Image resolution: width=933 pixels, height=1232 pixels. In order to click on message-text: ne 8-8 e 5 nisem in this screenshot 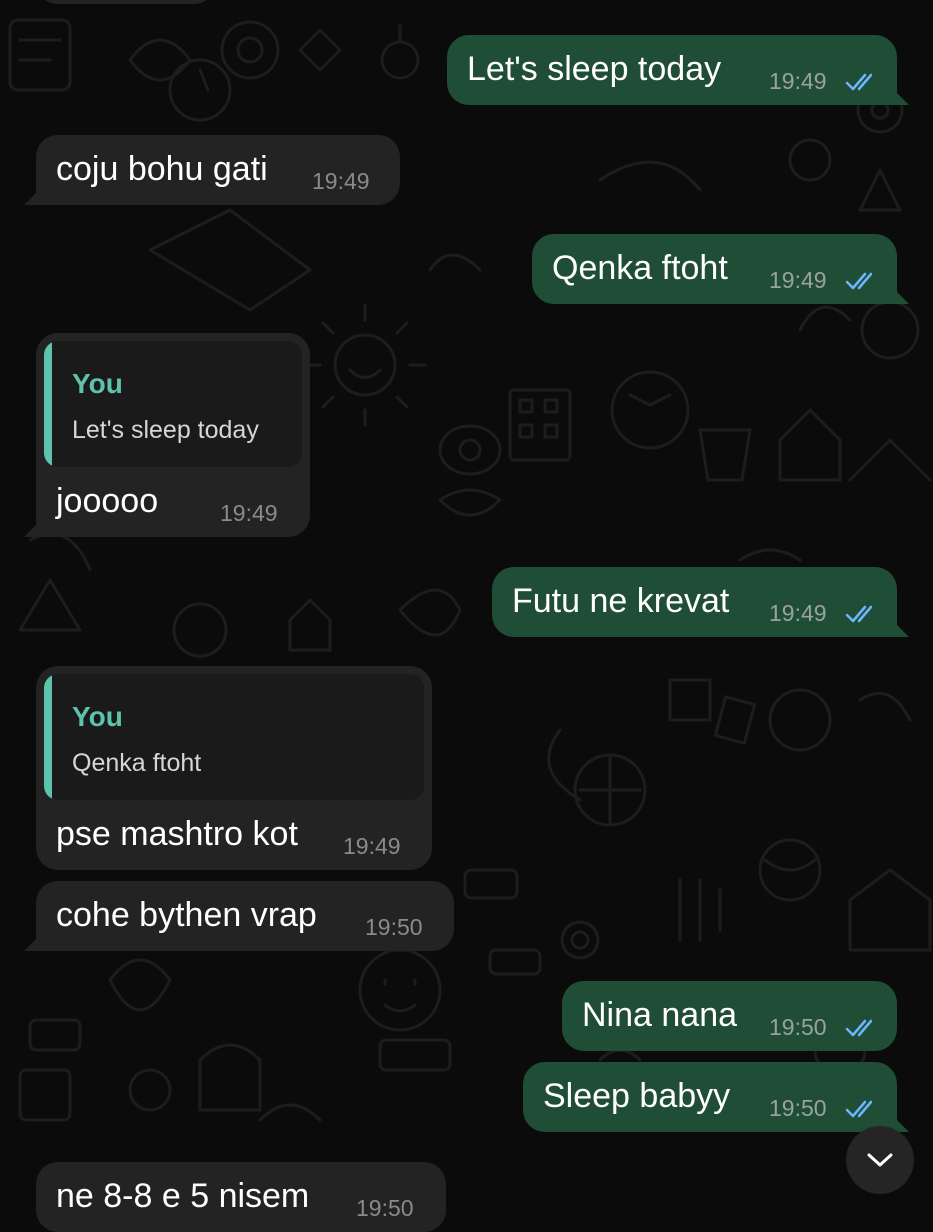, I will do `click(183, 1196)`.